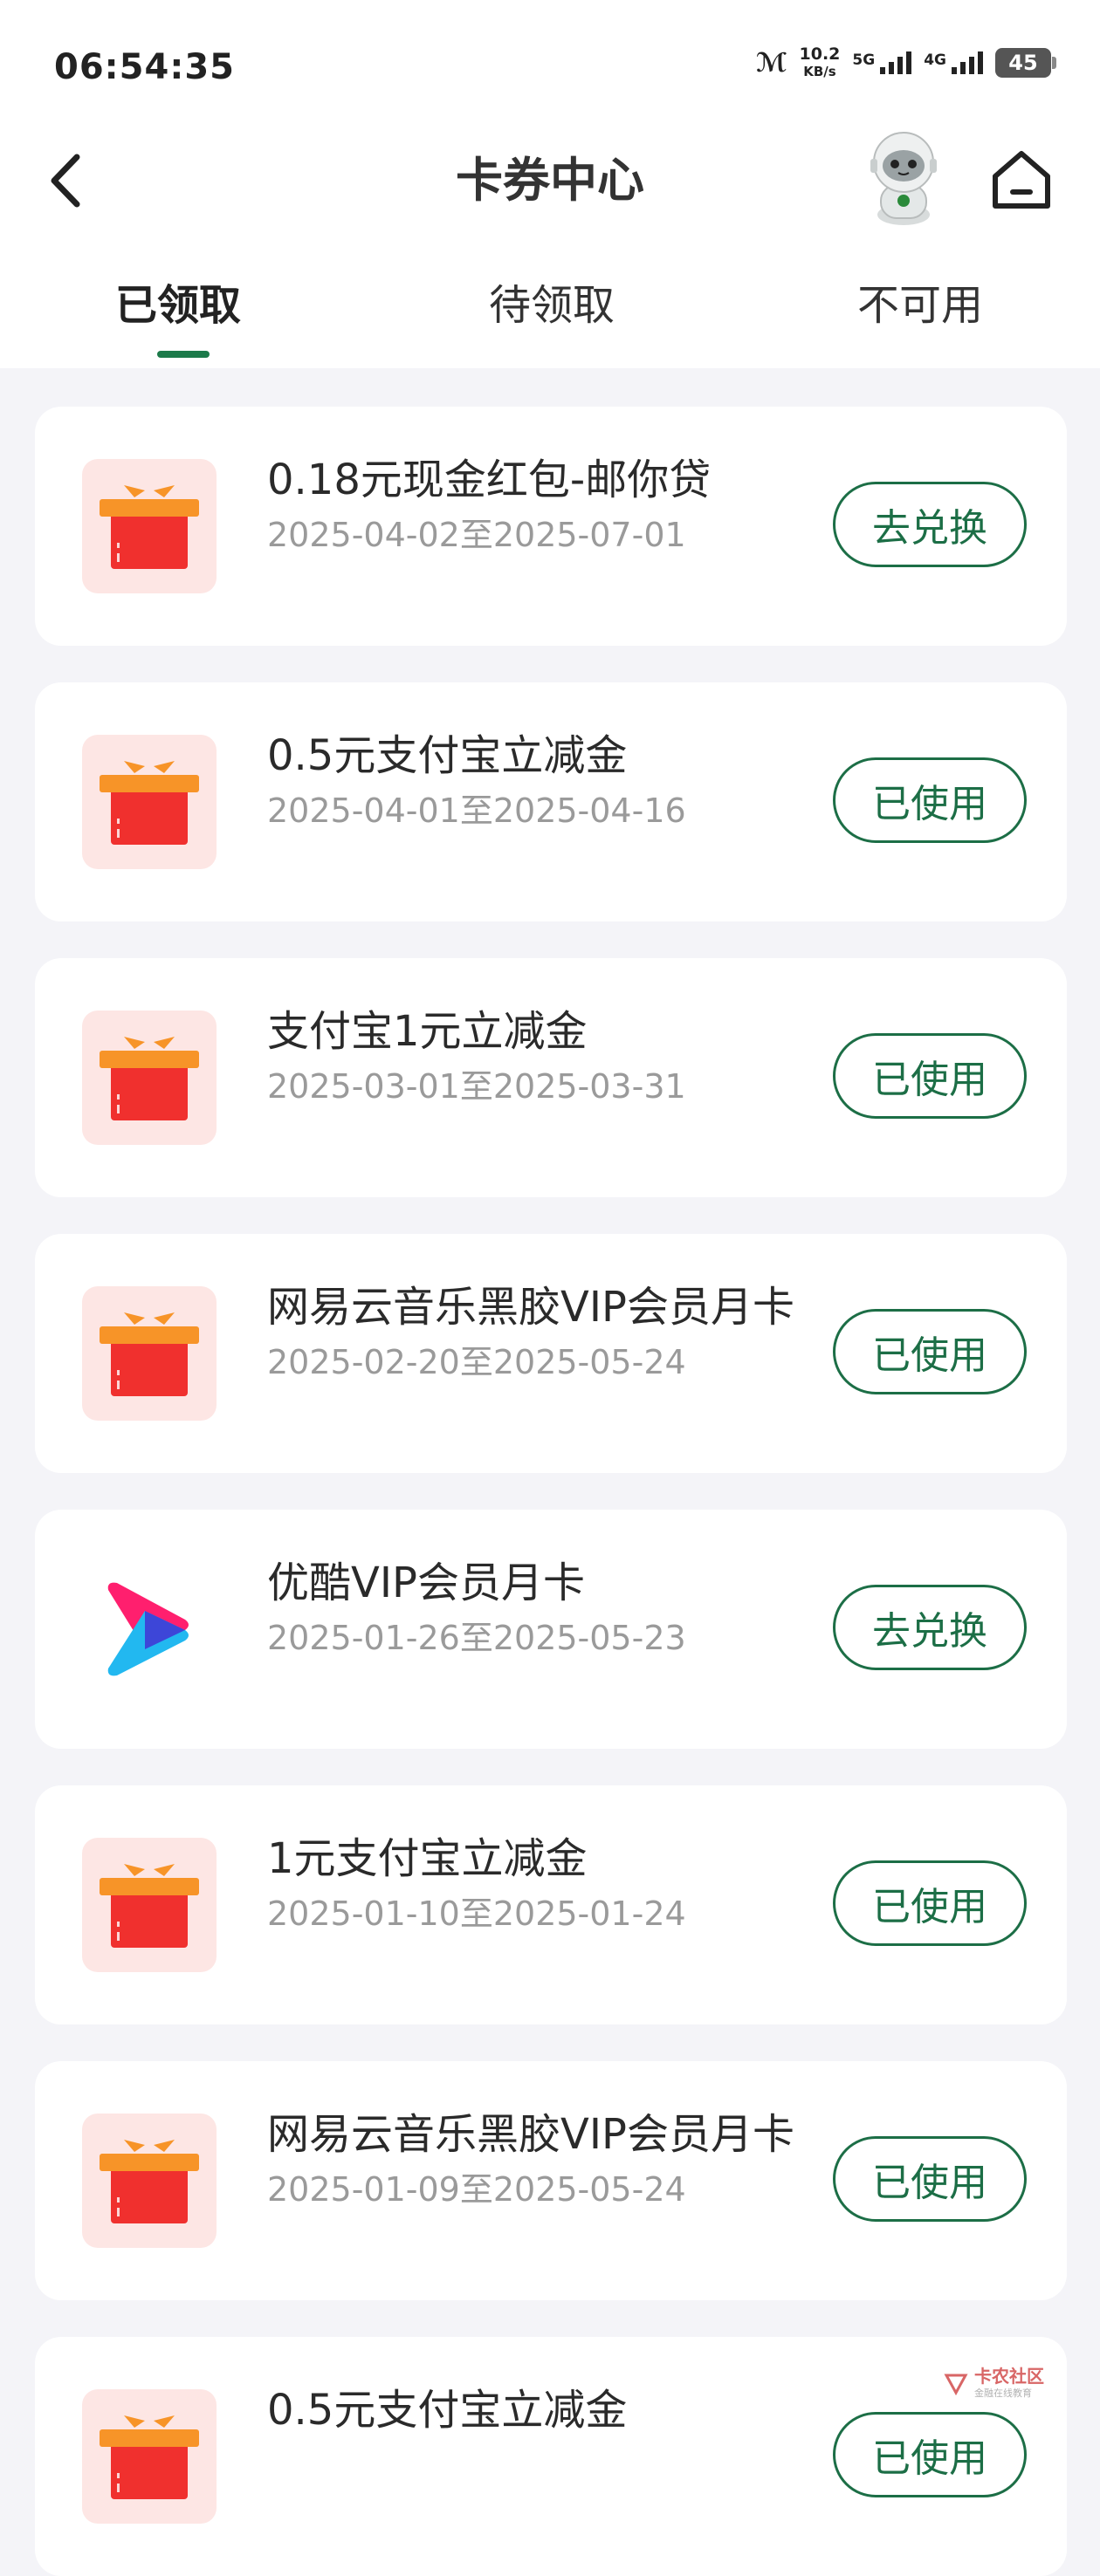  I want to click on coupon-card: 网易云音乐黑胶VIP会员月卡 2025-01-09至2025-05-24 已使用, so click(551, 2180).